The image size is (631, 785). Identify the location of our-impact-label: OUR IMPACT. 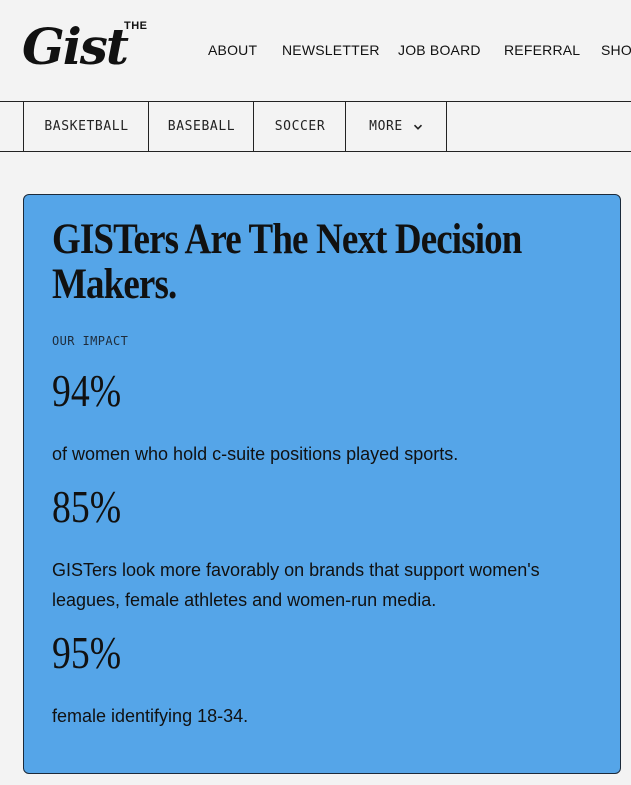
(90, 341).